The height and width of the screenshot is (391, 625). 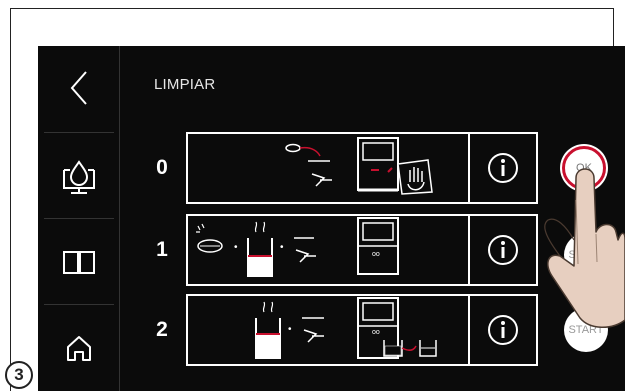 I want to click on sidebar-item-display, so click(x=79, y=178).